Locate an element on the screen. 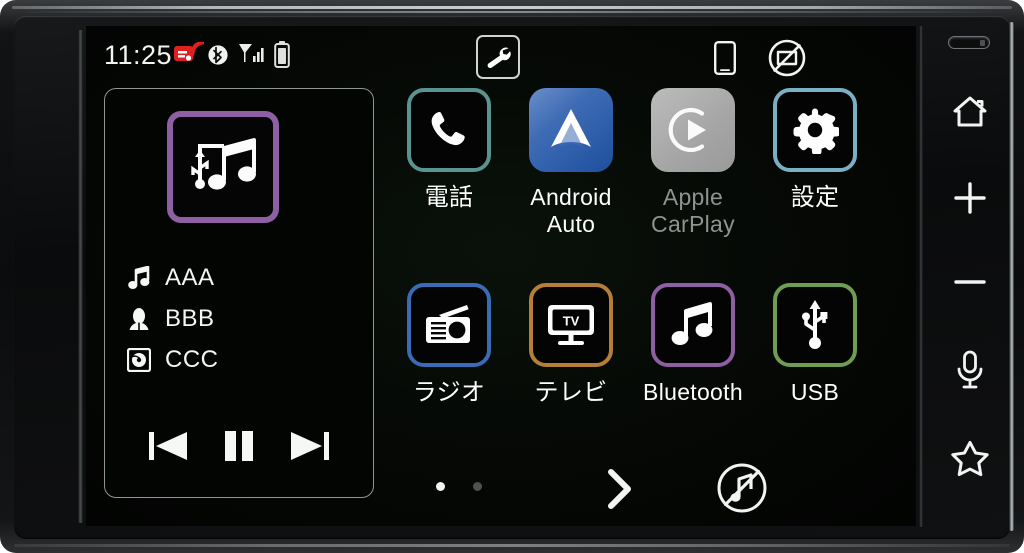 The image size is (1024, 553). bluetooth-icon is located at coordinates (218, 57).